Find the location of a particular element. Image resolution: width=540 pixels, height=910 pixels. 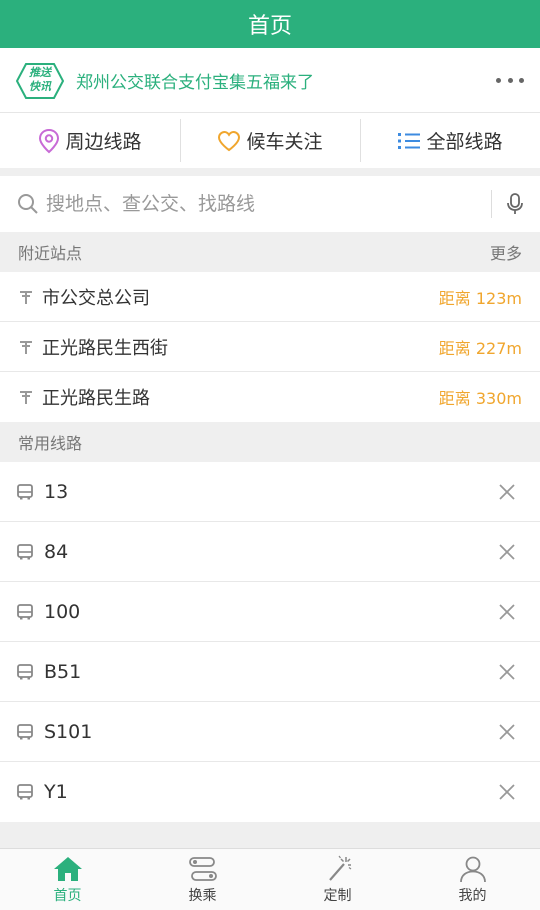

badge-text-line2: 快讯 is located at coordinates (40, 86).